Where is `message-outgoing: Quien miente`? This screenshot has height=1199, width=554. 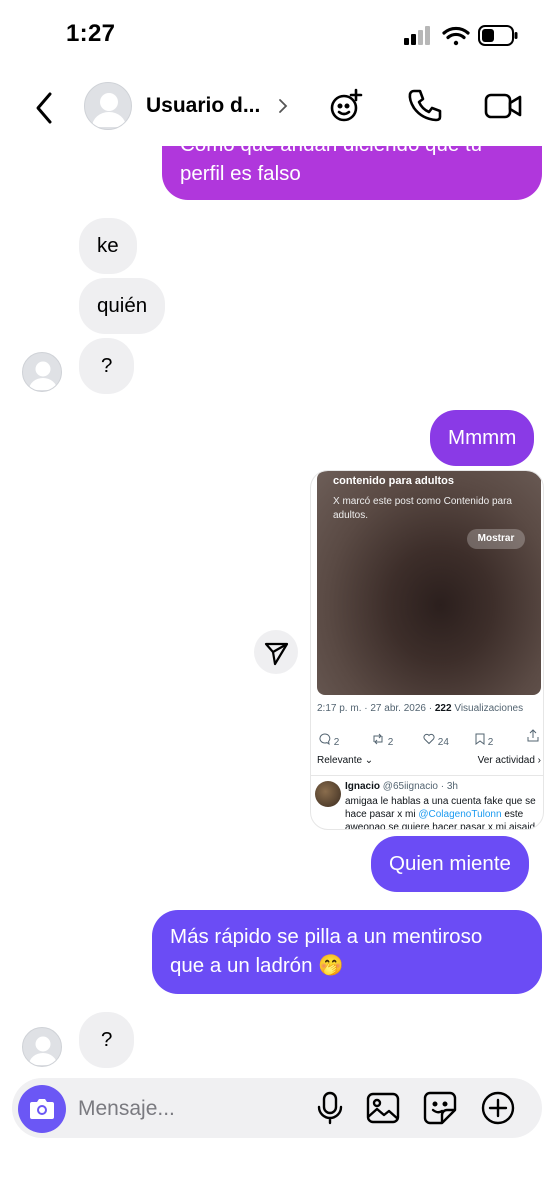 message-outgoing: Quien miente is located at coordinates (450, 864).